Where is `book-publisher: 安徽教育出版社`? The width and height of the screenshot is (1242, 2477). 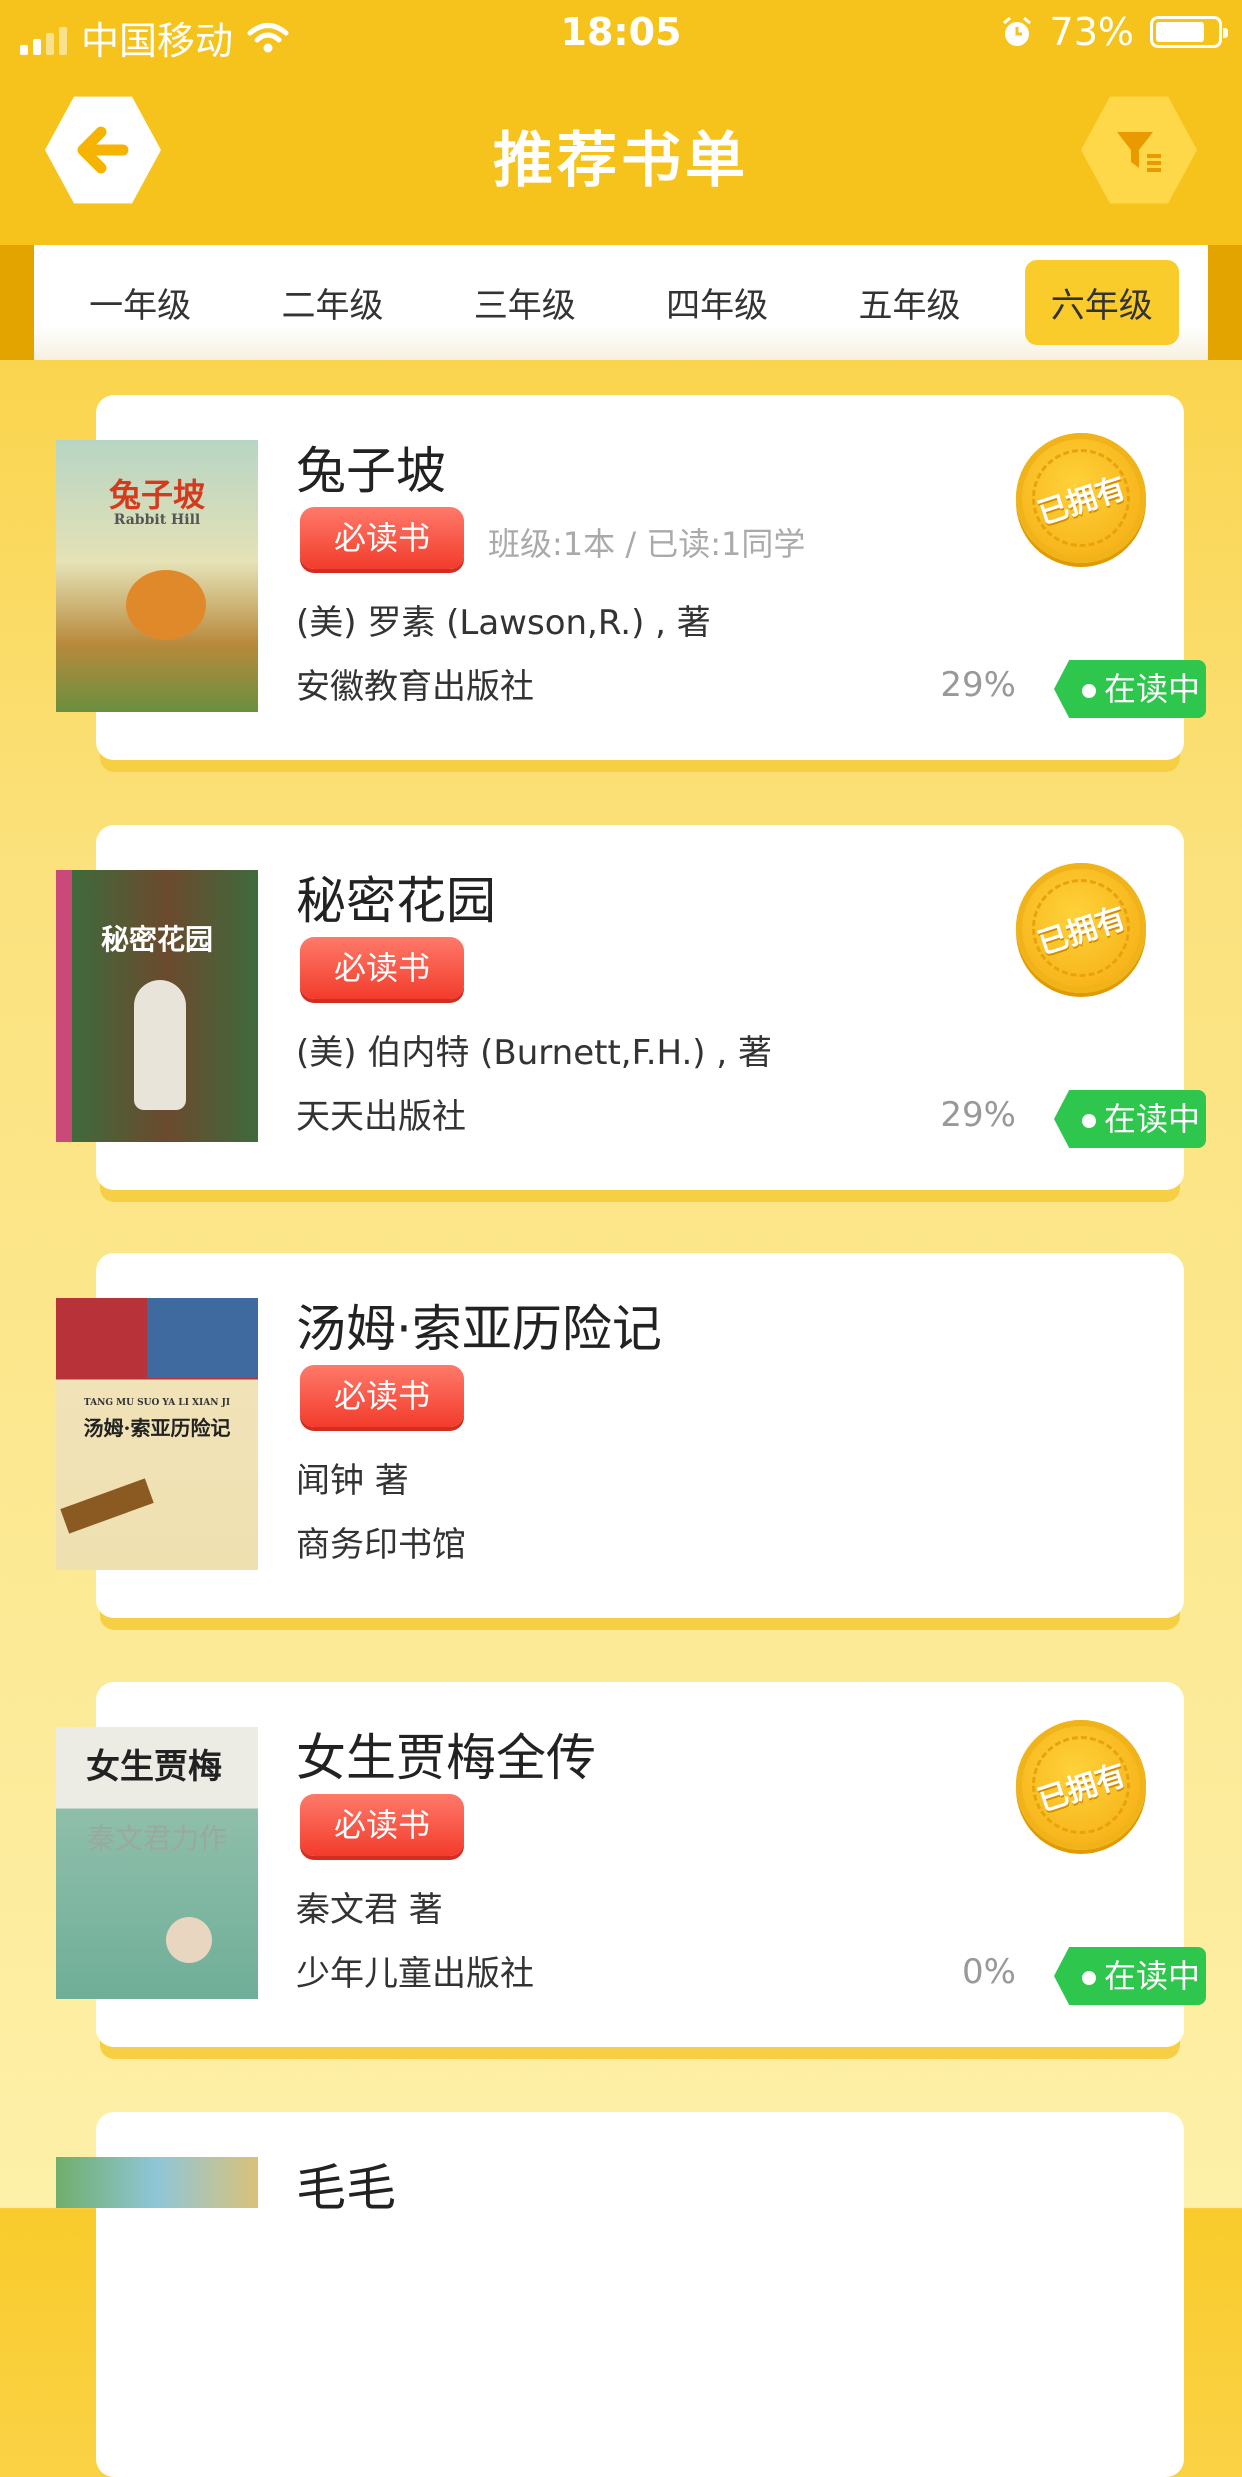 book-publisher: 安徽教育出版社 is located at coordinates (415, 687).